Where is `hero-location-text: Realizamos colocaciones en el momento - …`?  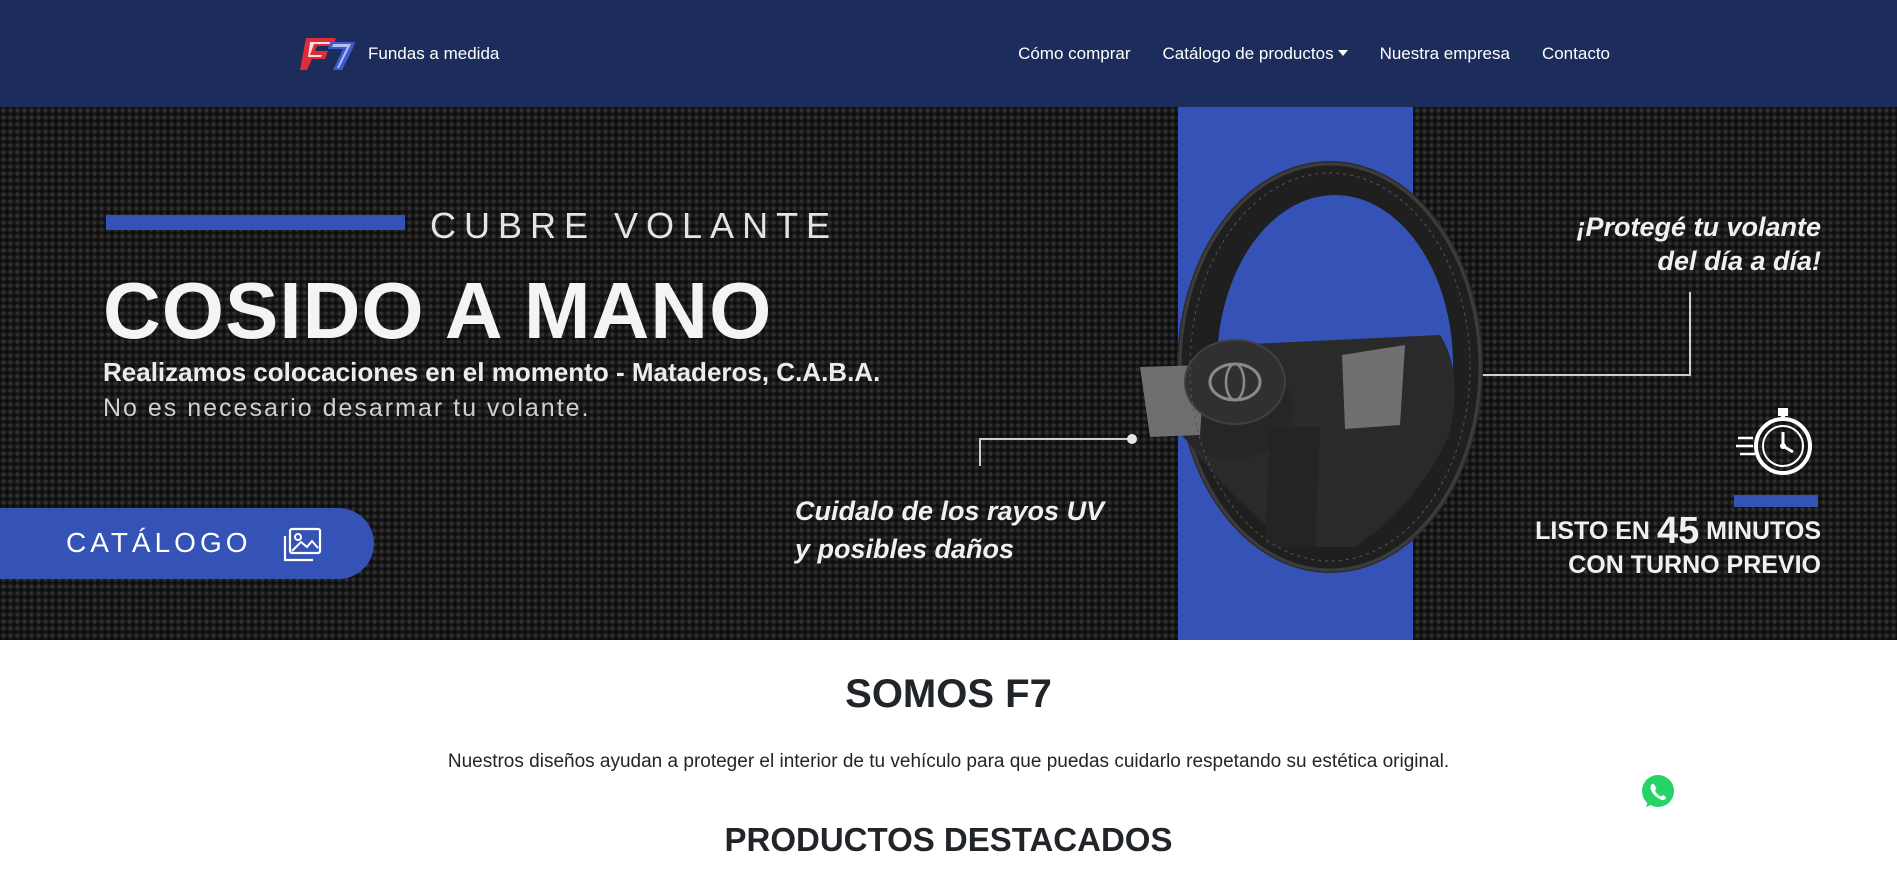
hero-location-text: Realizamos colocaciones en el momento - … is located at coordinates (492, 372).